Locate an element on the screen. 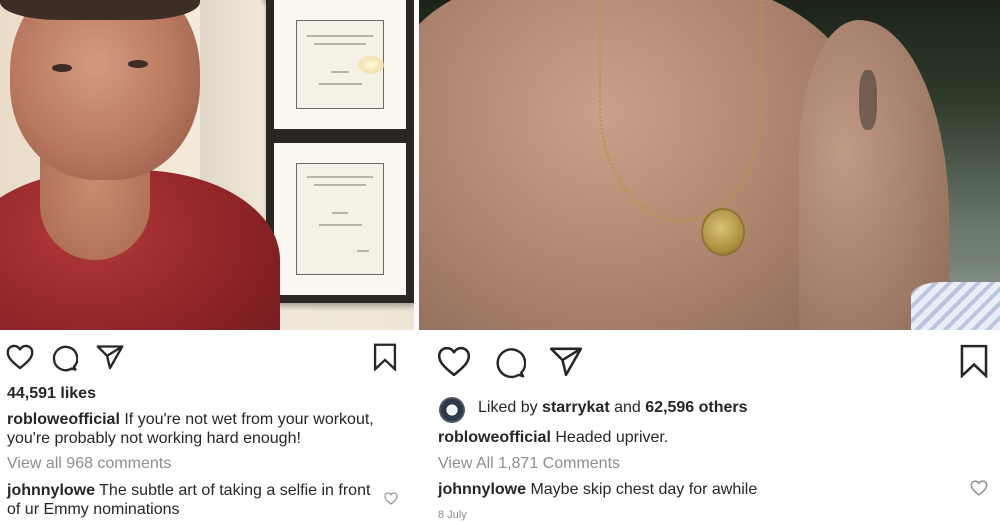  view-all-comments-link: View all 968 comments is located at coordinates (89, 464).